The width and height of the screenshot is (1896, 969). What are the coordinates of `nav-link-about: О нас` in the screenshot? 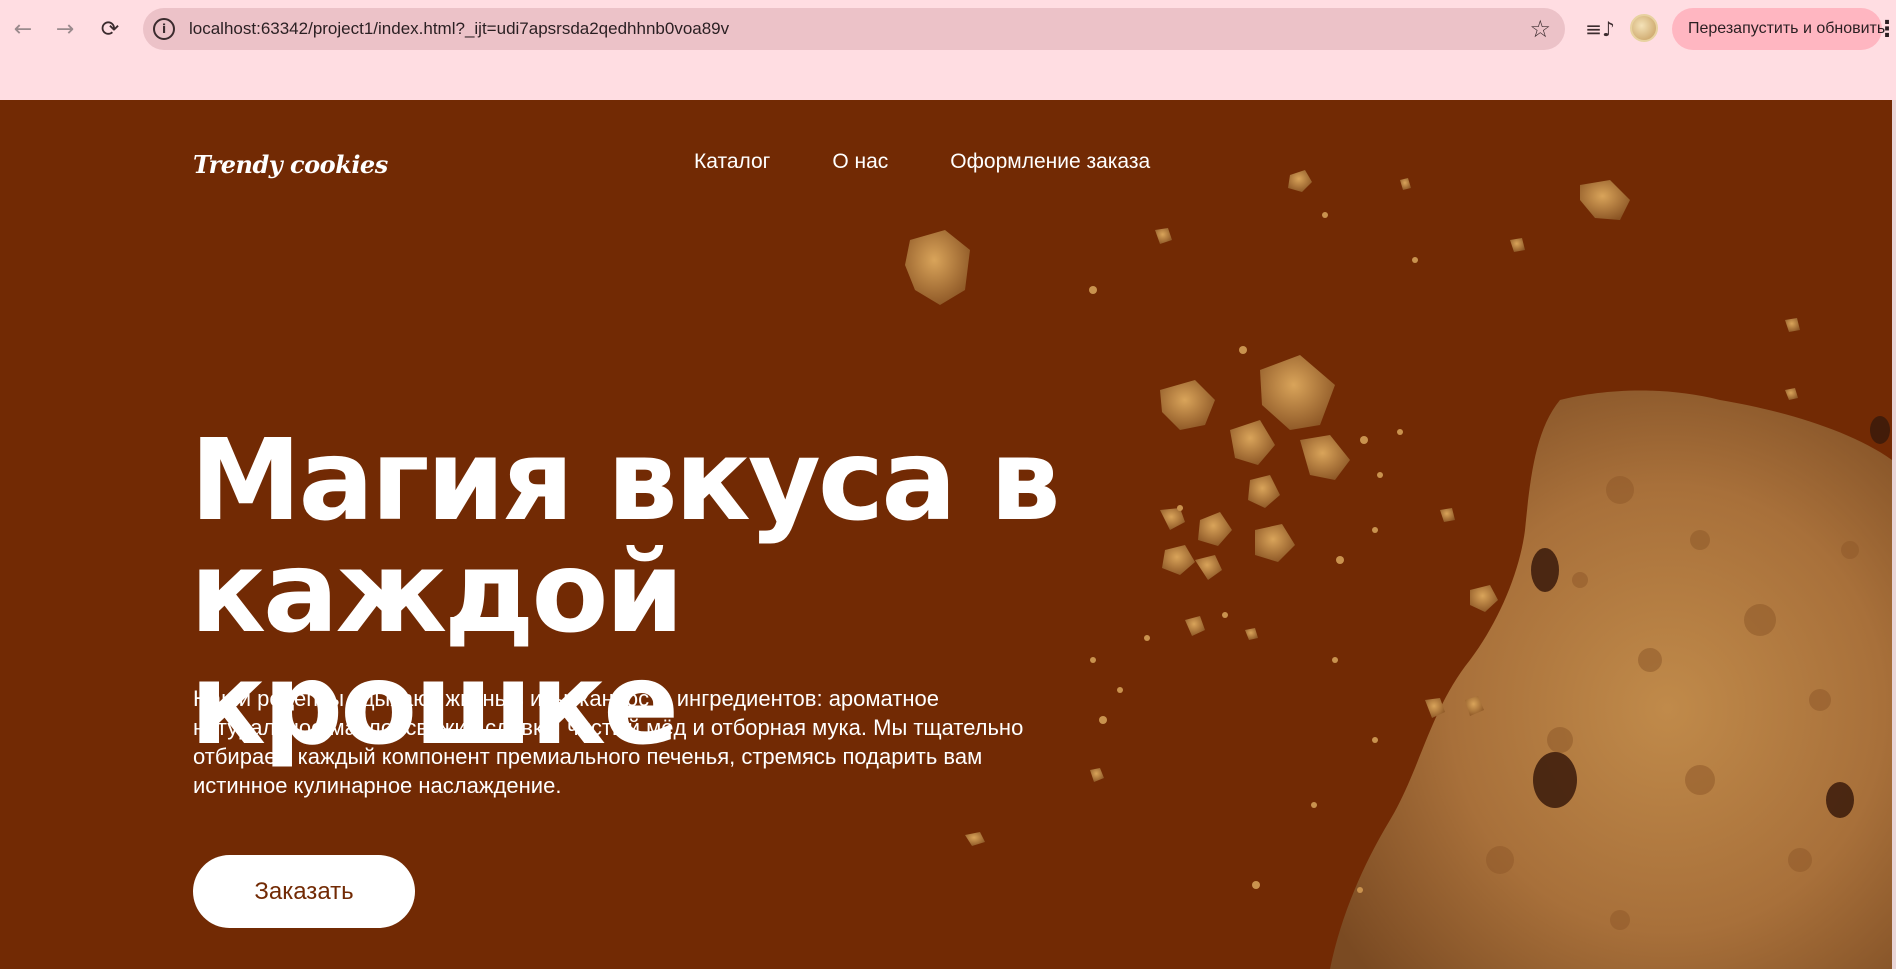 It's located at (860, 162).